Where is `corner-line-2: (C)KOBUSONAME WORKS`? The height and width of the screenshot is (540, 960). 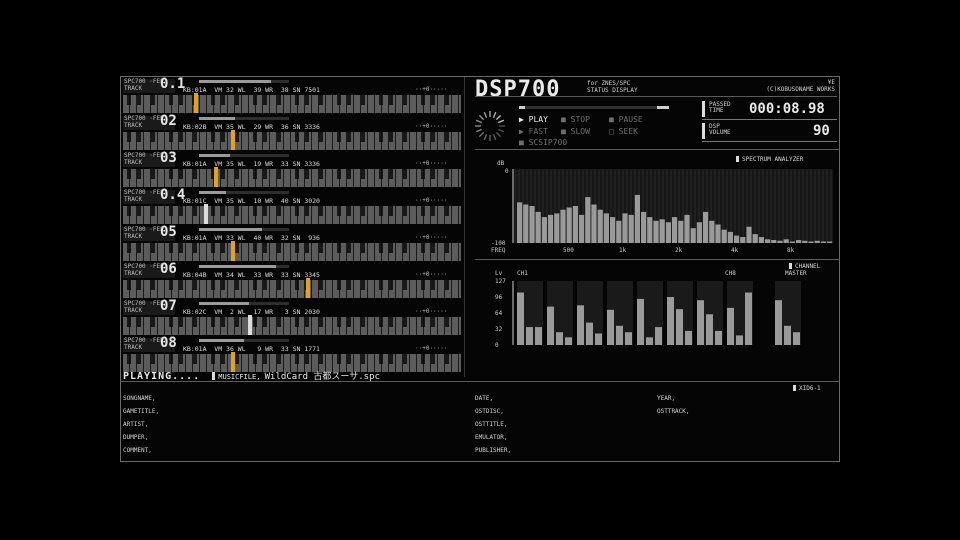 corner-line-2: (C)KOBUSONAME WORKS is located at coordinates (800, 89).